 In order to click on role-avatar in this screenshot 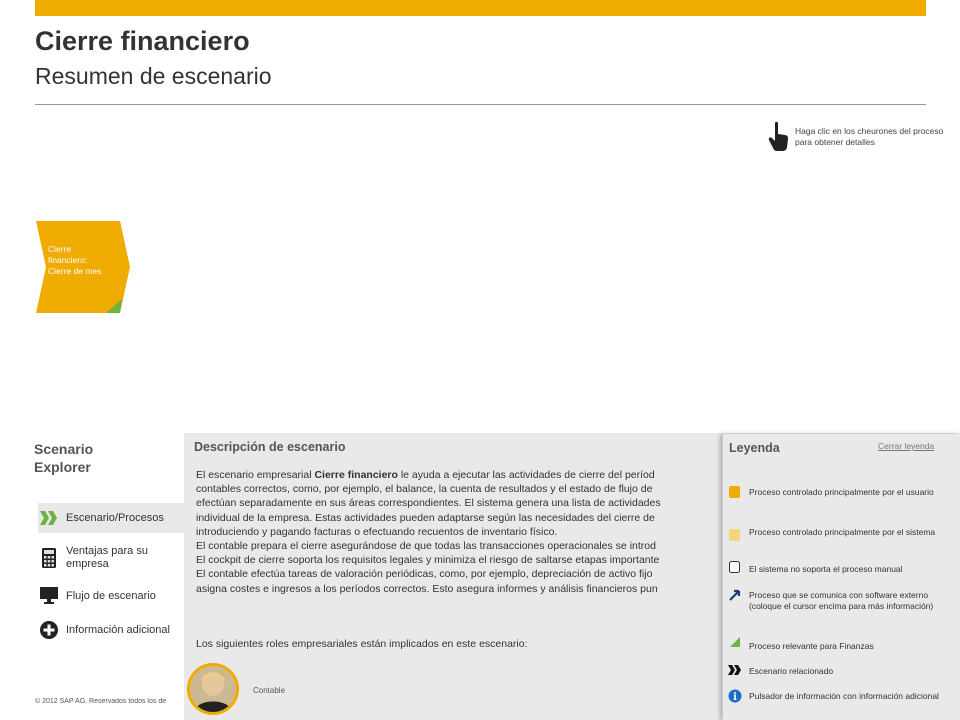, I will do `click(213, 689)`.